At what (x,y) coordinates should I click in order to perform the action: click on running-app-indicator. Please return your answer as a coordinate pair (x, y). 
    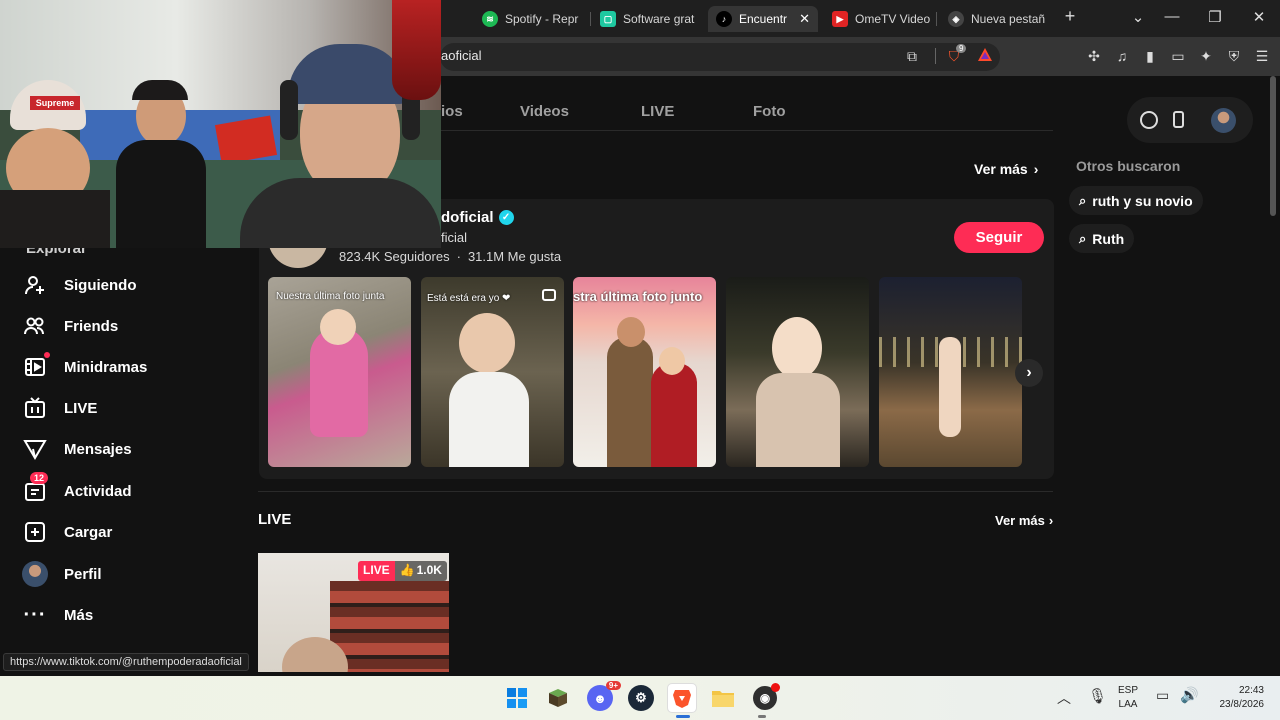
    Looking at the image, I should click on (762, 716).